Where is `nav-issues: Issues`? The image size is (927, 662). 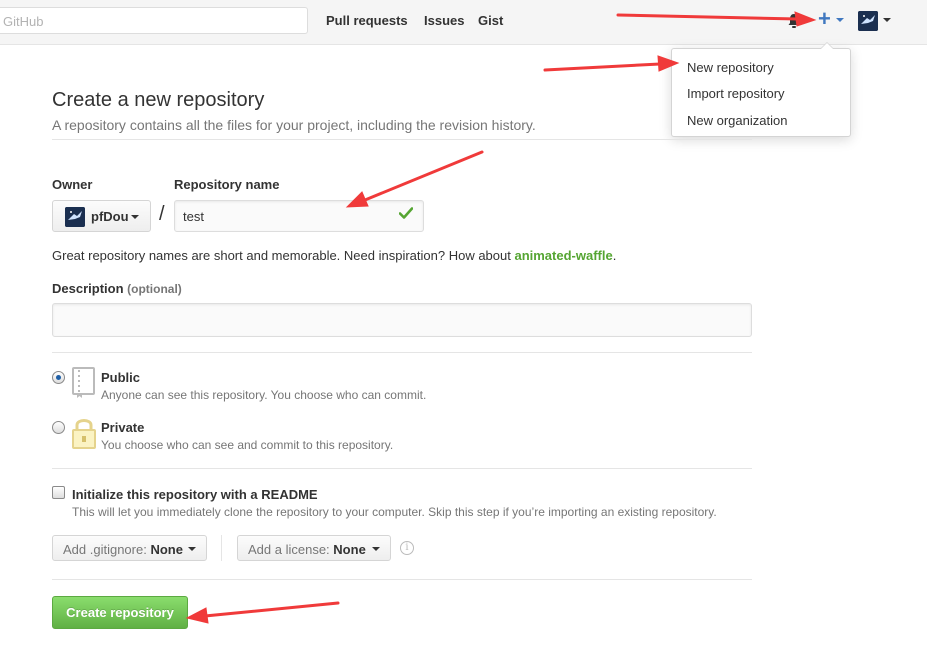
nav-issues: Issues is located at coordinates (444, 20).